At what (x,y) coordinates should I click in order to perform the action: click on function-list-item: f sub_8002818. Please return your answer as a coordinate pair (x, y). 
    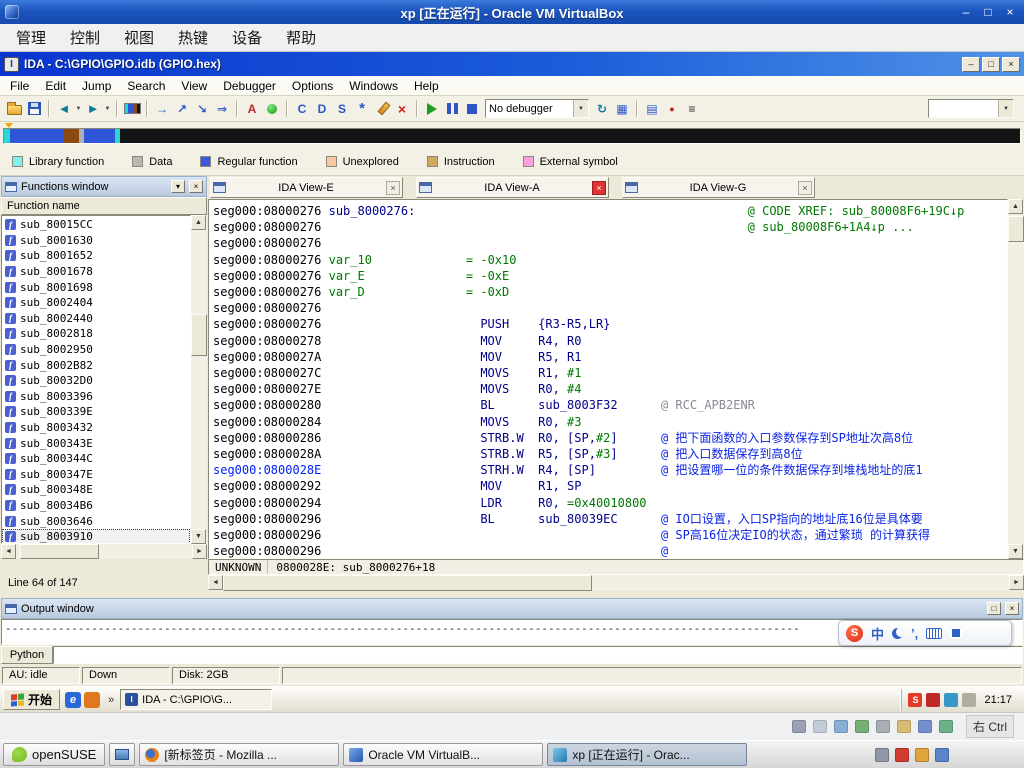
    Looking at the image, I should click on (96, 334).